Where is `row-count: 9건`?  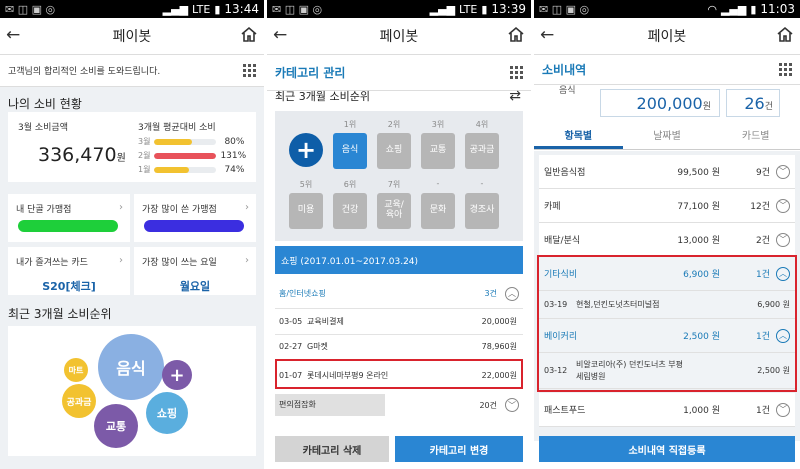
row-count: 9건 is located at coordinates (762, 173).